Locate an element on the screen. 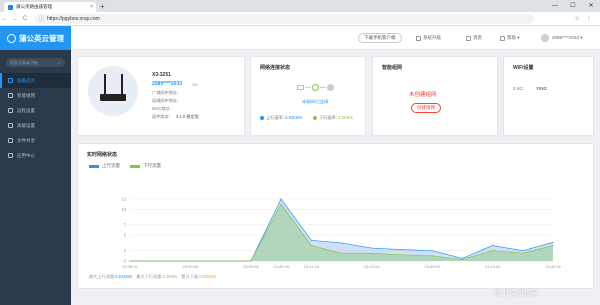  home-icon is located at coordinates (10, 80).